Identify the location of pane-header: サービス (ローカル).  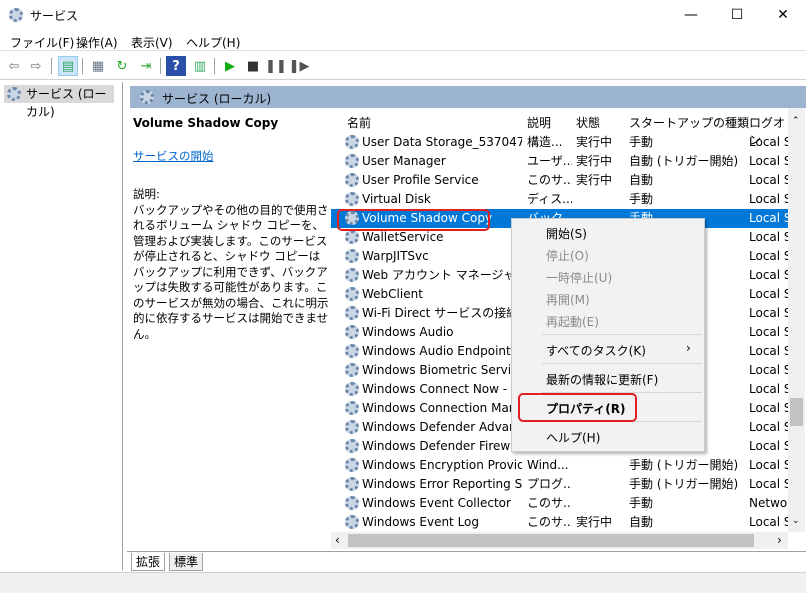
(468, 97).